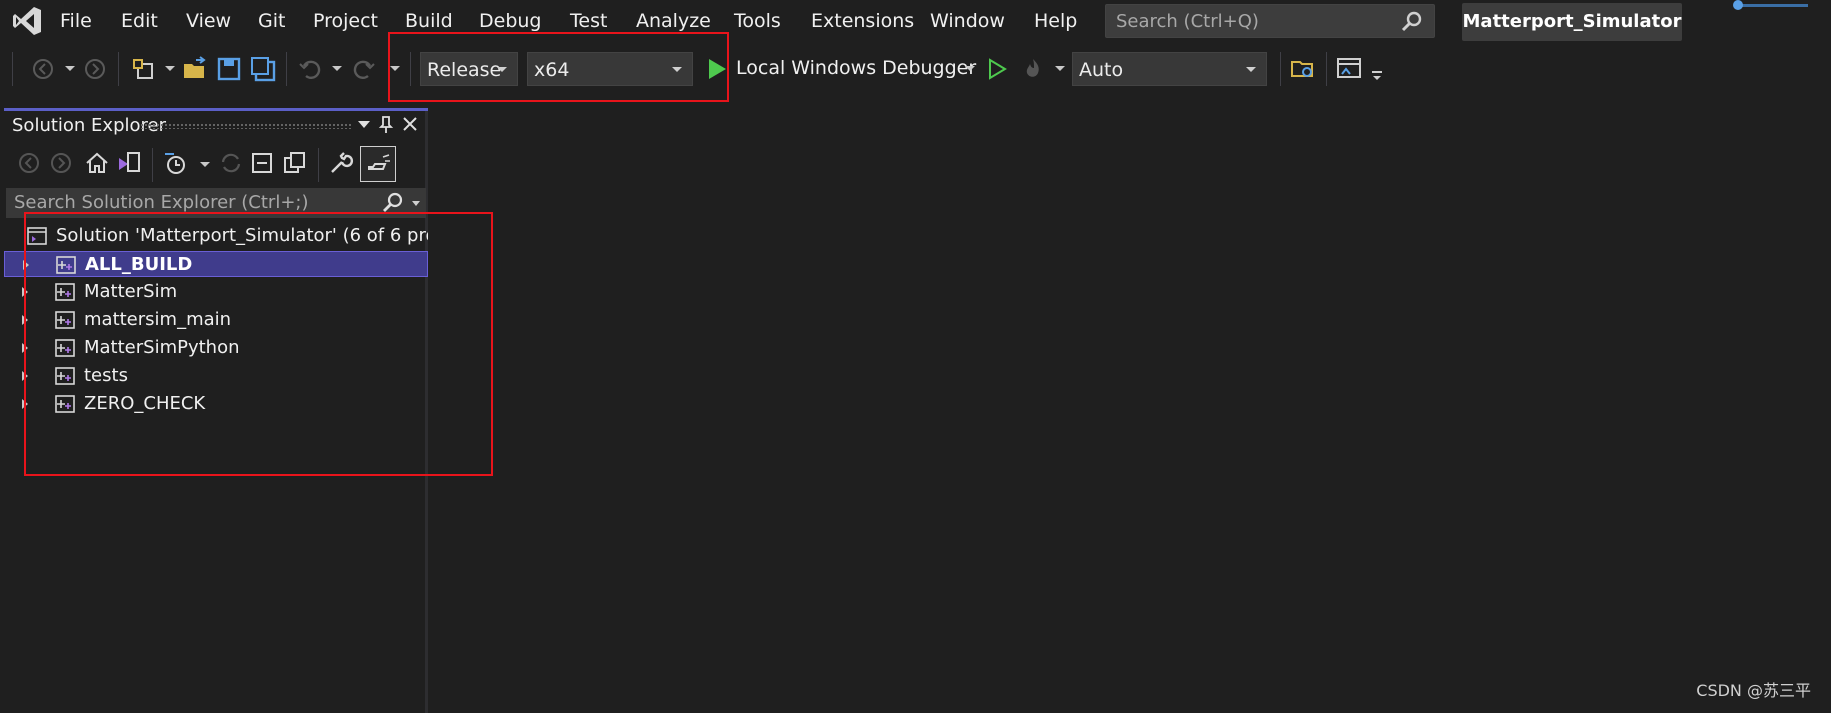  Describe the element at coordinates (1169, 69) in the screenshot. I see `stack-frame-dropdown: Auto` at that location.